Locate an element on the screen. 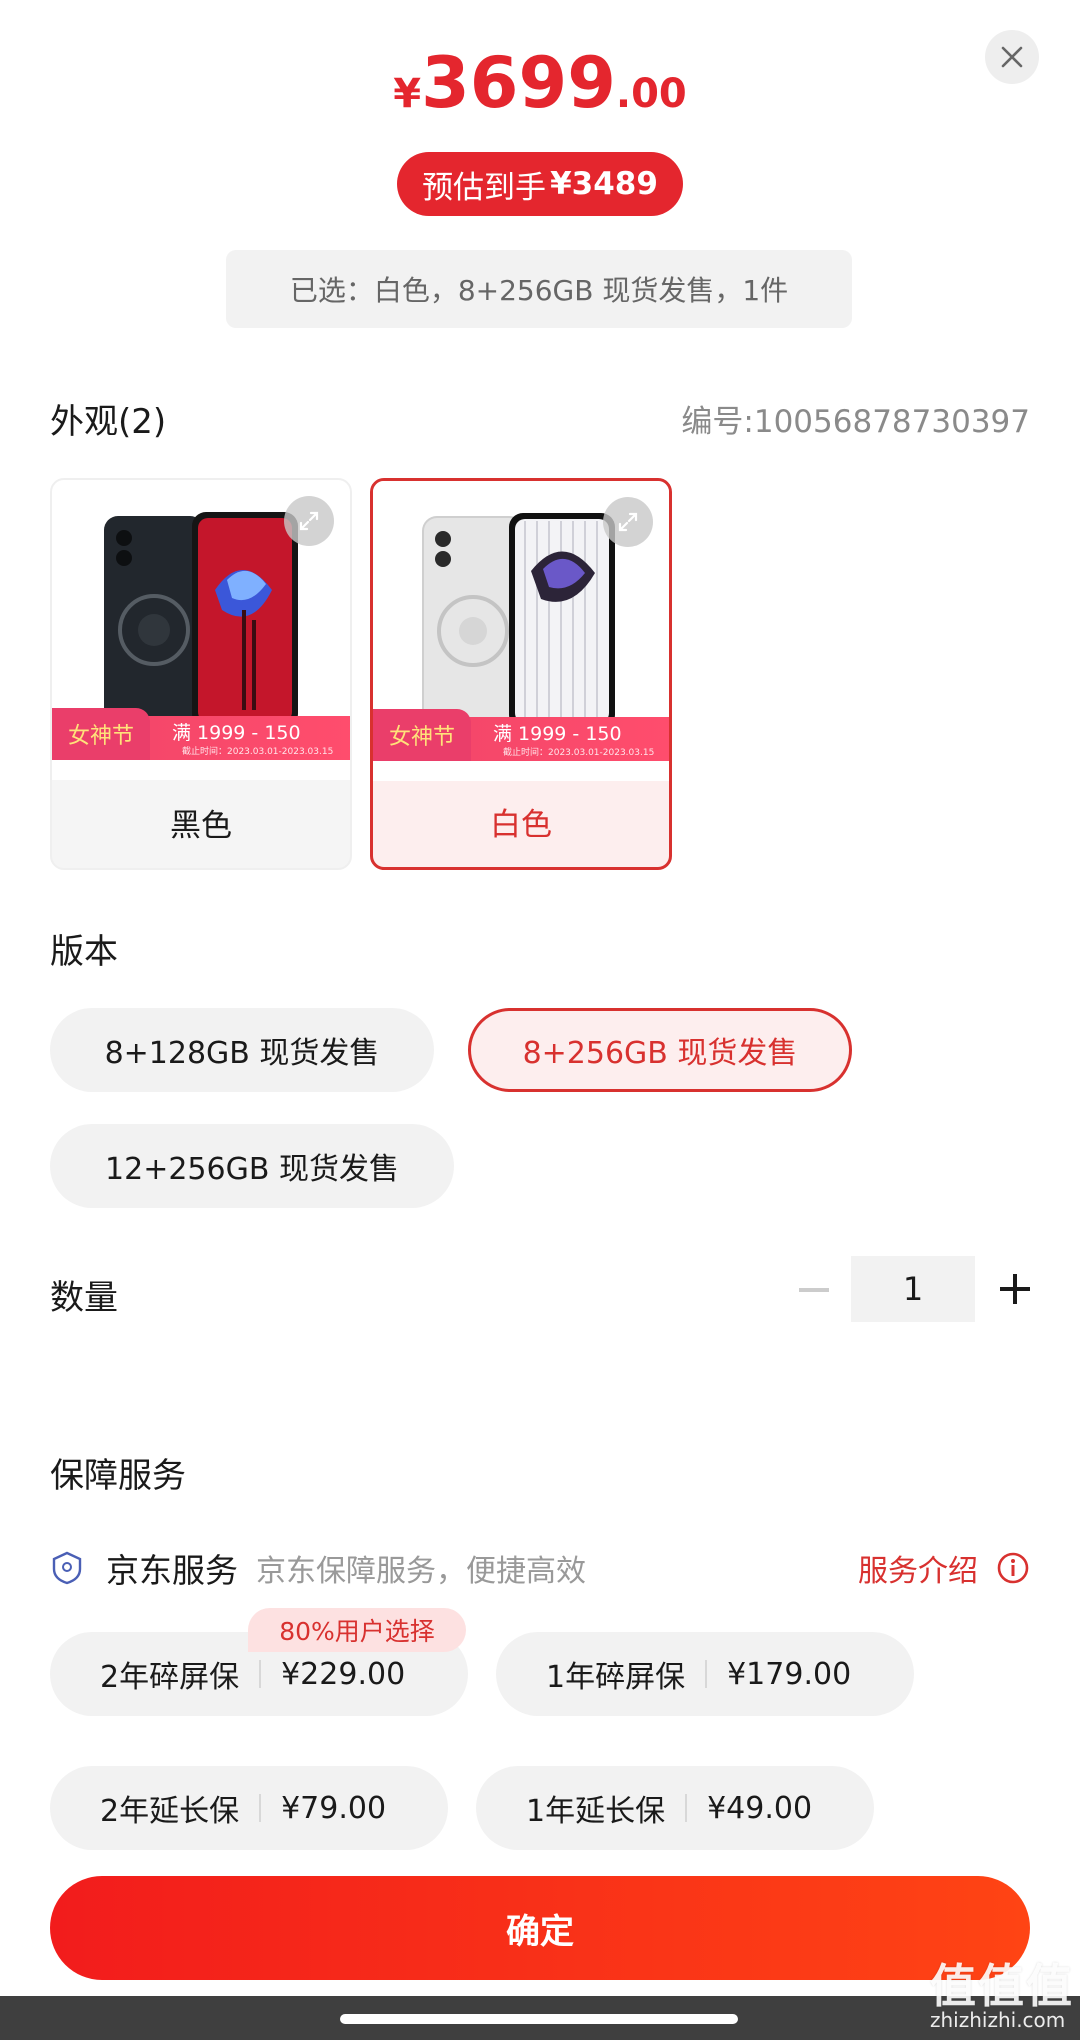 The width and height of the screenshot is (1080, 2040). plus-icon is located at coordinates (1015, 1289).